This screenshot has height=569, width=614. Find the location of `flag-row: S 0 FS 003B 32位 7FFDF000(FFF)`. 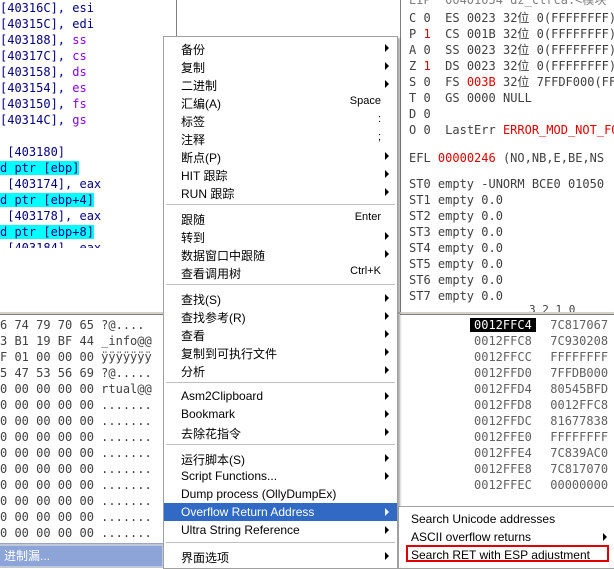

flag-row: S 0 FS 003B 32位 7FFDF000(FFF) is located at coordinates (511, 82).